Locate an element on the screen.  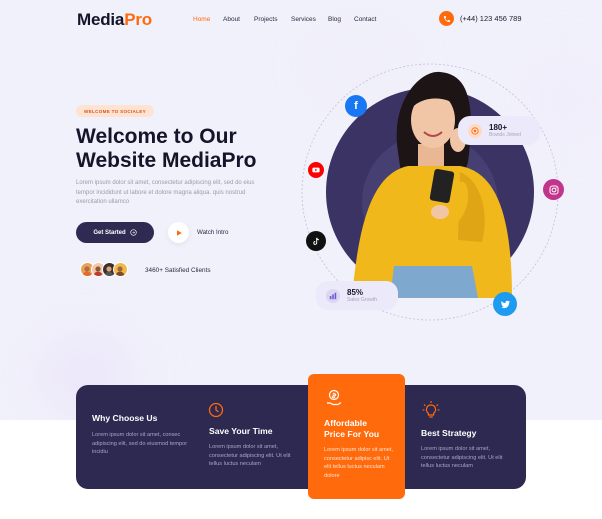
brands-value: 180+ is located at coordinates (498, 127).